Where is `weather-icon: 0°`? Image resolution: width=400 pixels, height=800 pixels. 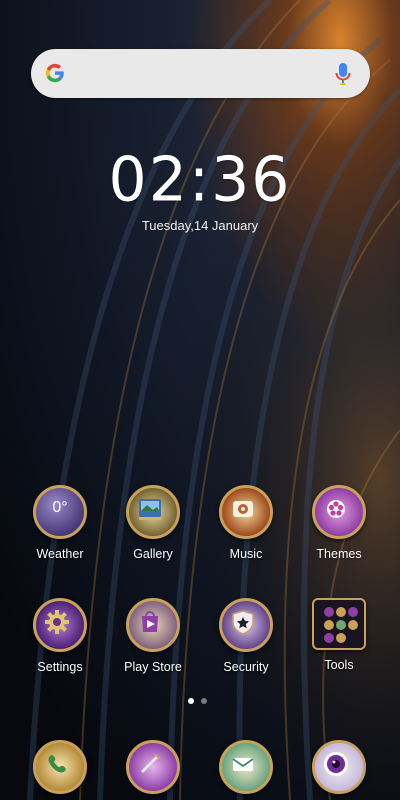 weather-icon: 0° is located at coordinates (60, 512).